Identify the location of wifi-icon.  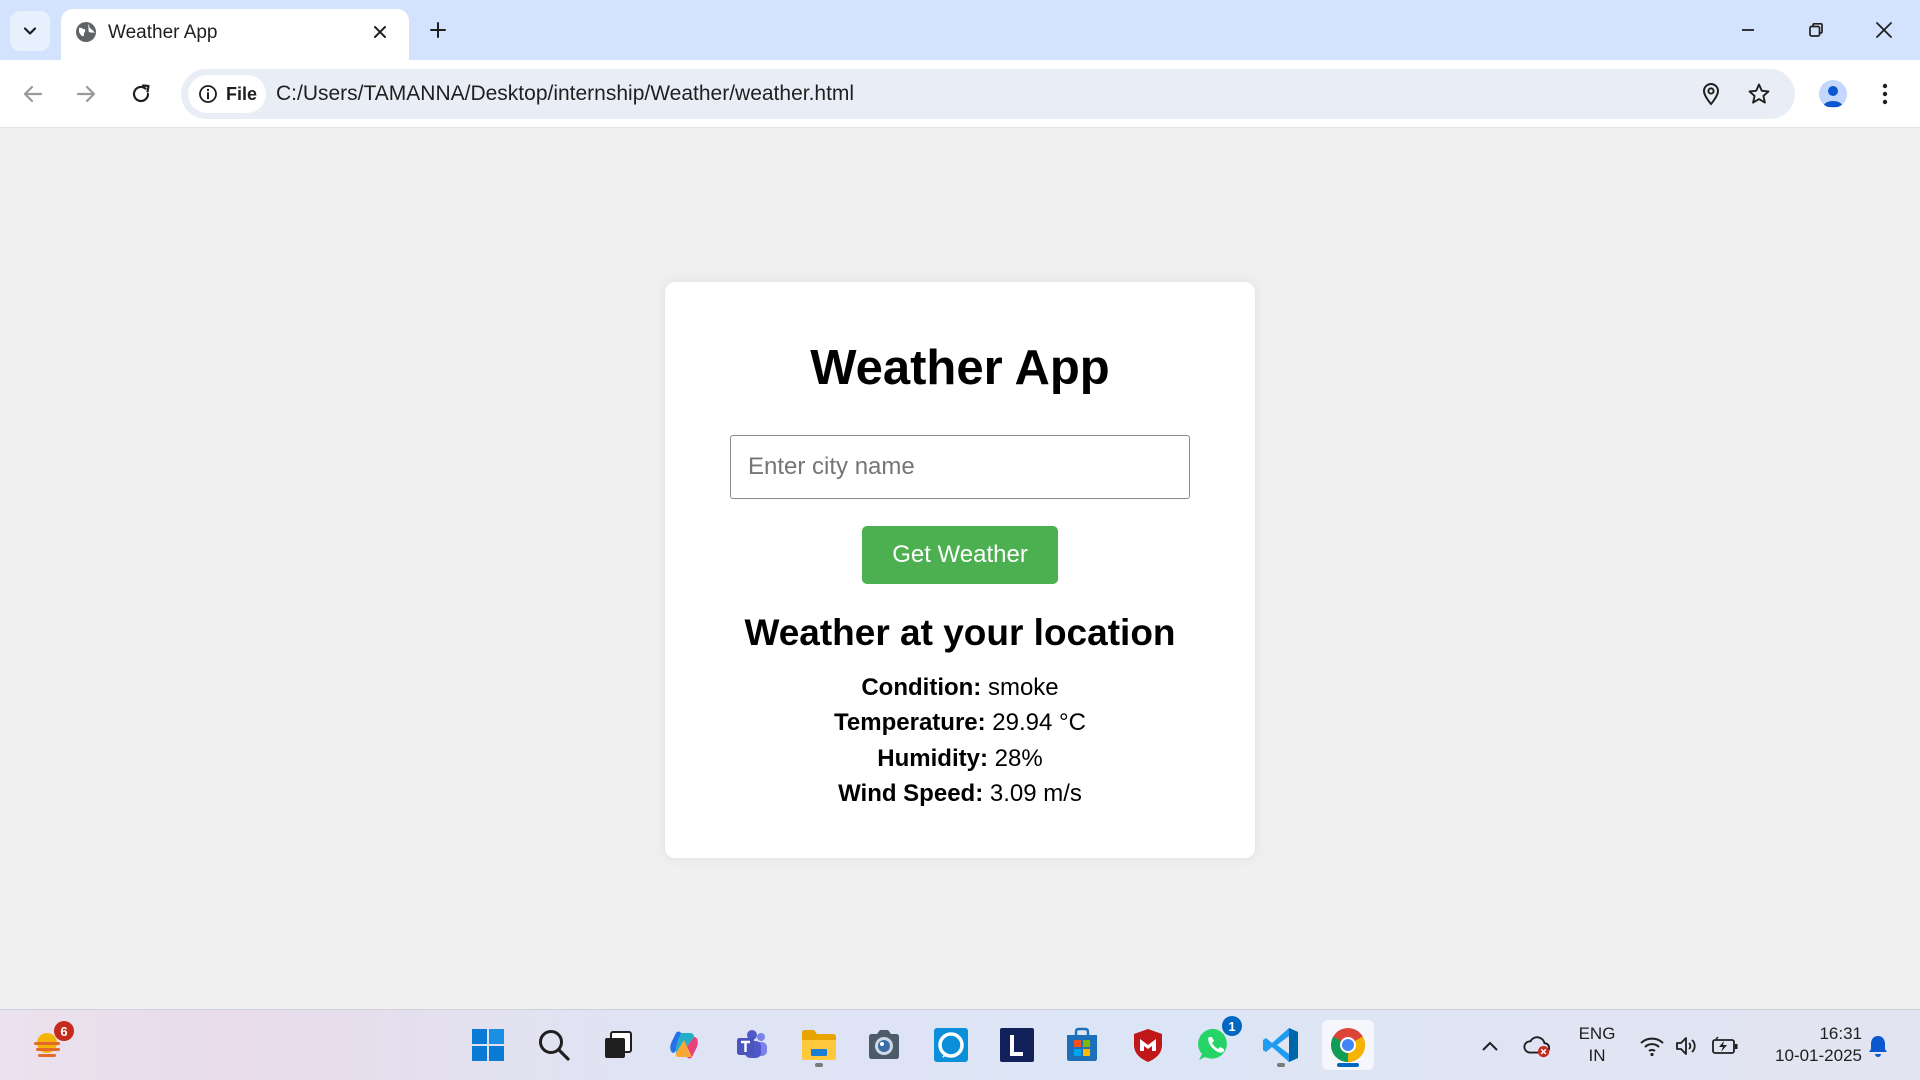
(1652, 1047).